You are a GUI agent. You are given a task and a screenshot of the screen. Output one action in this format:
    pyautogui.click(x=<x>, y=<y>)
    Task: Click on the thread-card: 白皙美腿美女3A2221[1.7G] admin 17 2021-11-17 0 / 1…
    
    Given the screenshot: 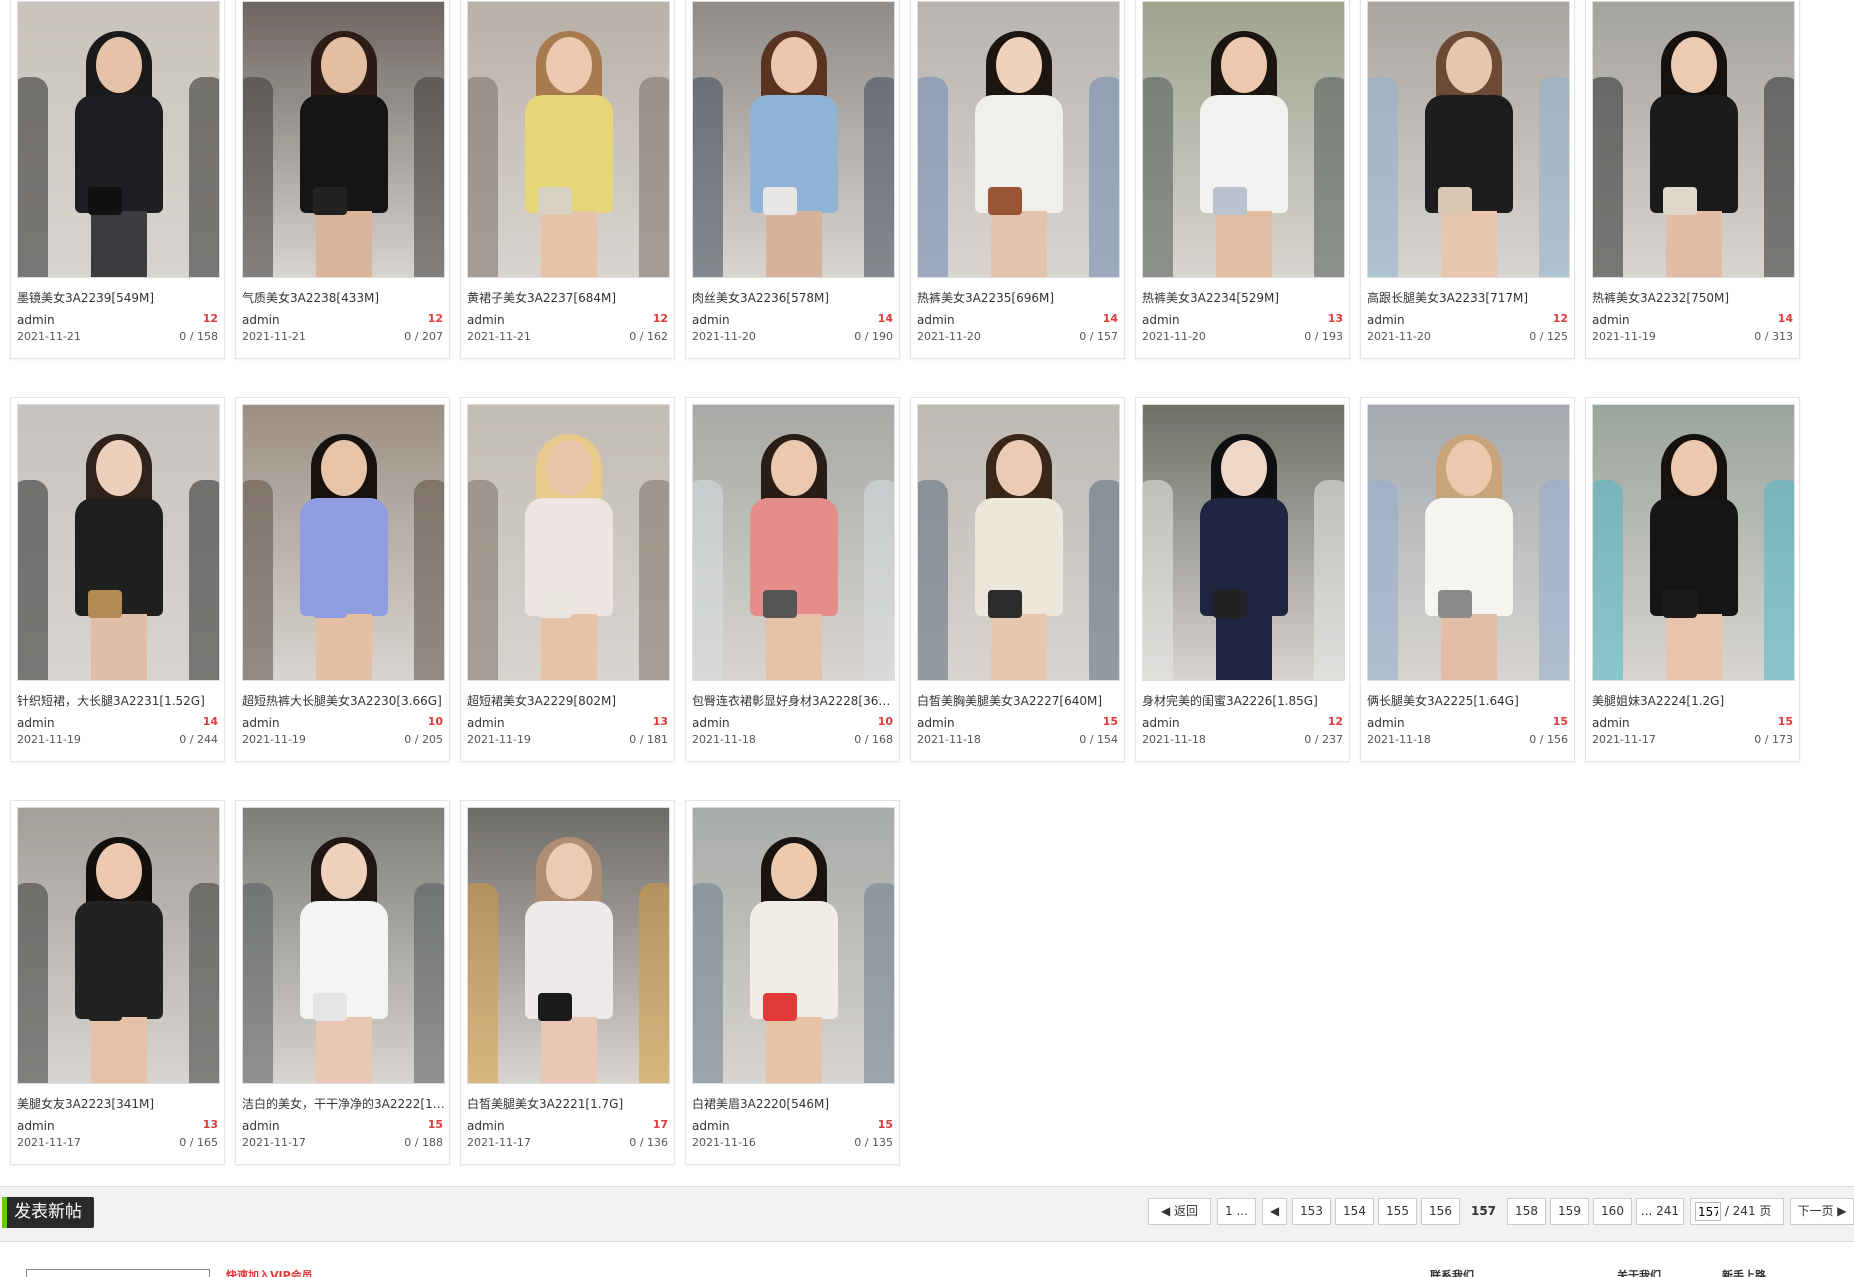 What is the action you would take?
    pyautogui.click(x=567, y=982)
    